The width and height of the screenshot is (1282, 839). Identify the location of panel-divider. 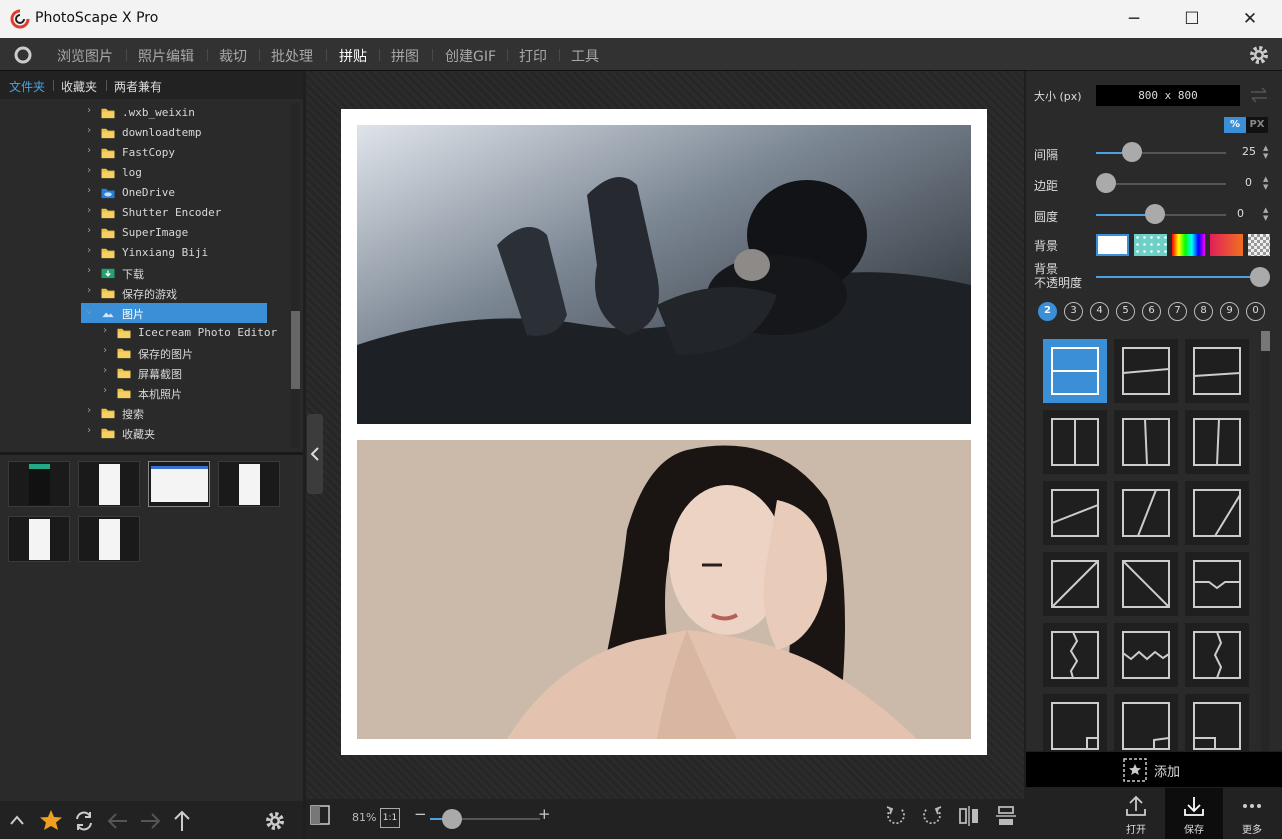
(151, 453).